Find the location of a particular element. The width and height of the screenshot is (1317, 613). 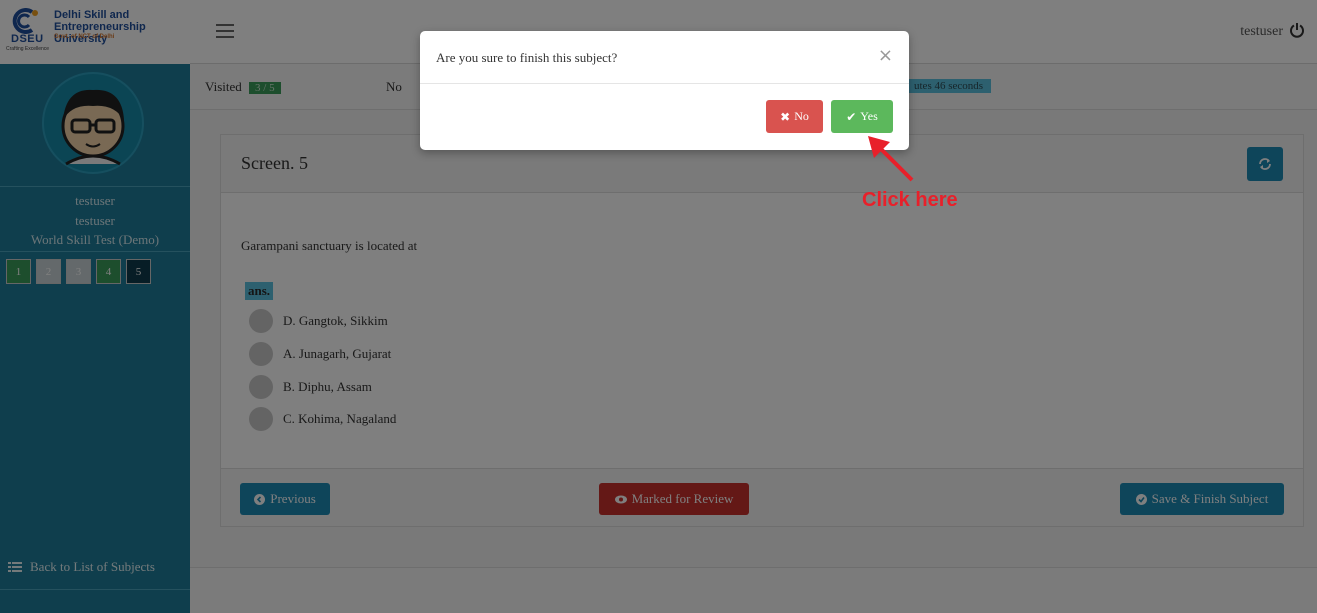

close-icon: × is located at coordinates (885, 55).